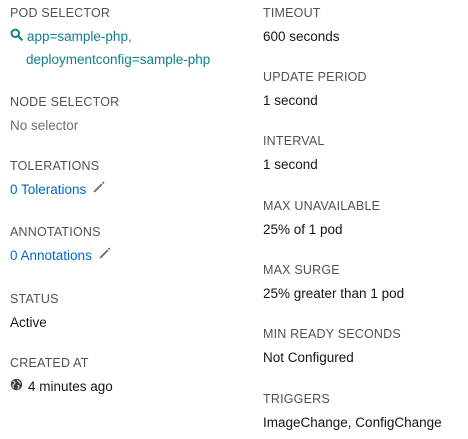  I want to click on max-surge-field: MAX SURGE 25% greater than 1 pod, so click(333, 283).